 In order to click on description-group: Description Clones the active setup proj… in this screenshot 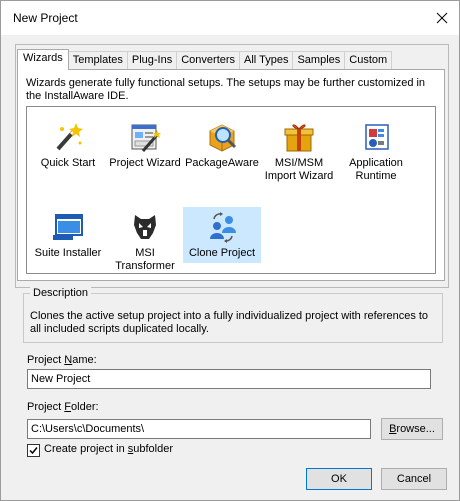, I will do `click(233, 315)`.